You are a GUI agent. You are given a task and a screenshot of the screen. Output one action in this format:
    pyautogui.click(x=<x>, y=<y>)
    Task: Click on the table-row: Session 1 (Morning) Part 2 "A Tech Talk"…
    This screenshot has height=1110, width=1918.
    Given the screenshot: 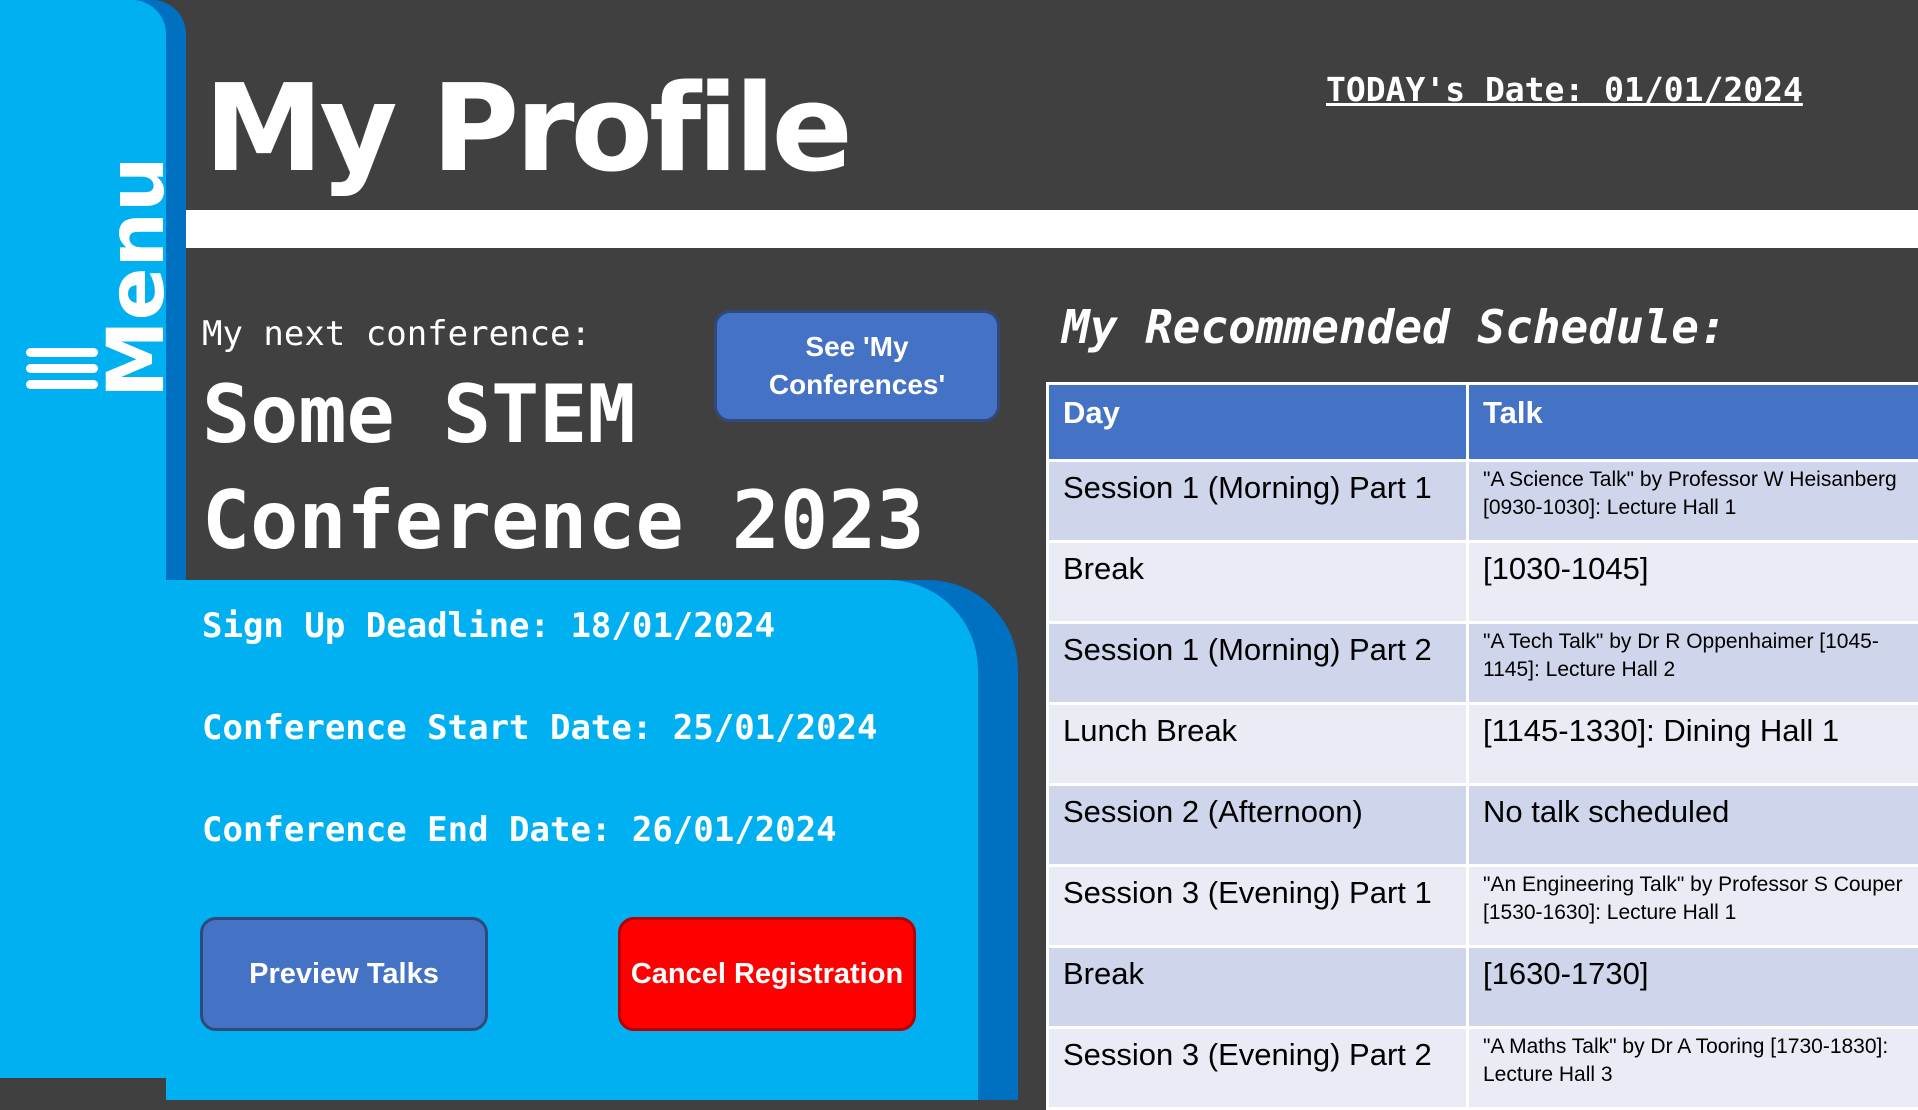 What is the action you would take?
    pyautogui.click(x=1483, y=663)
    